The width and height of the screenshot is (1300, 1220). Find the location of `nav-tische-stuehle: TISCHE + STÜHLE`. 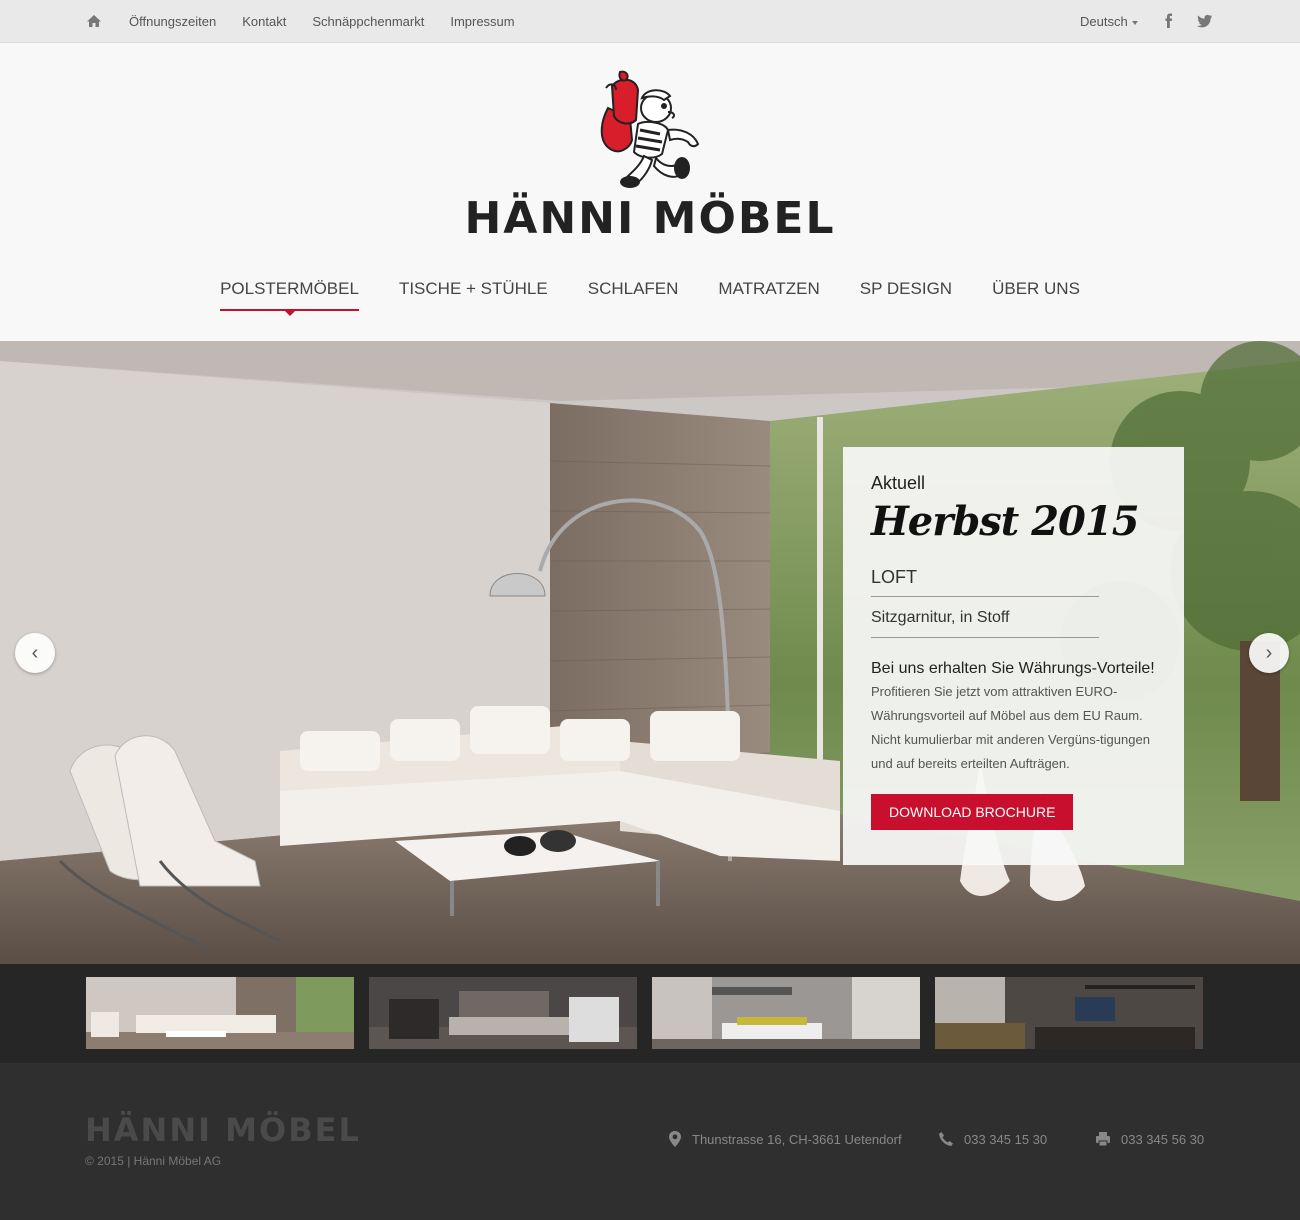

nav-tische-stuehle: TISCHE + STÜHLE is located at coordinates (473, 295).